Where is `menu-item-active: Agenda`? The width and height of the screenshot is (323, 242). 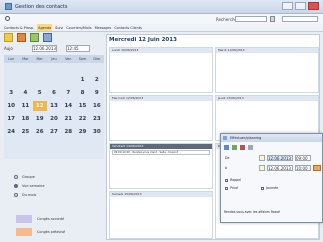 menu-item-active: Agenda is located at coordinates (45, 27).